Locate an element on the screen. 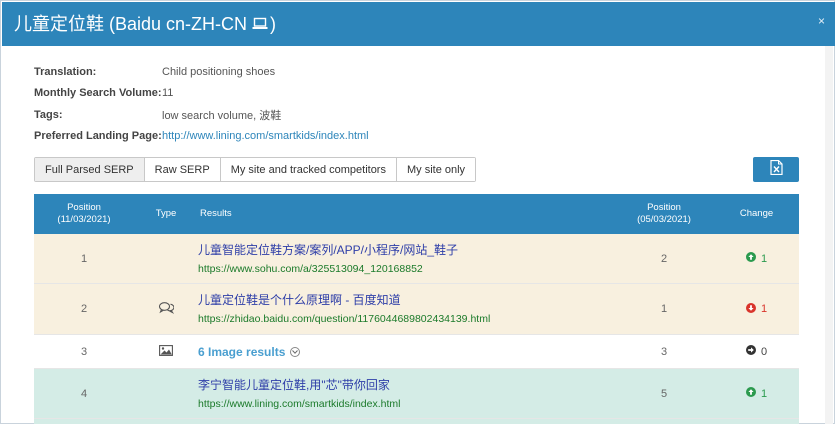  tab-my-site-and-competitors: My site and tracked competitors is located at coordinates (308, 169).